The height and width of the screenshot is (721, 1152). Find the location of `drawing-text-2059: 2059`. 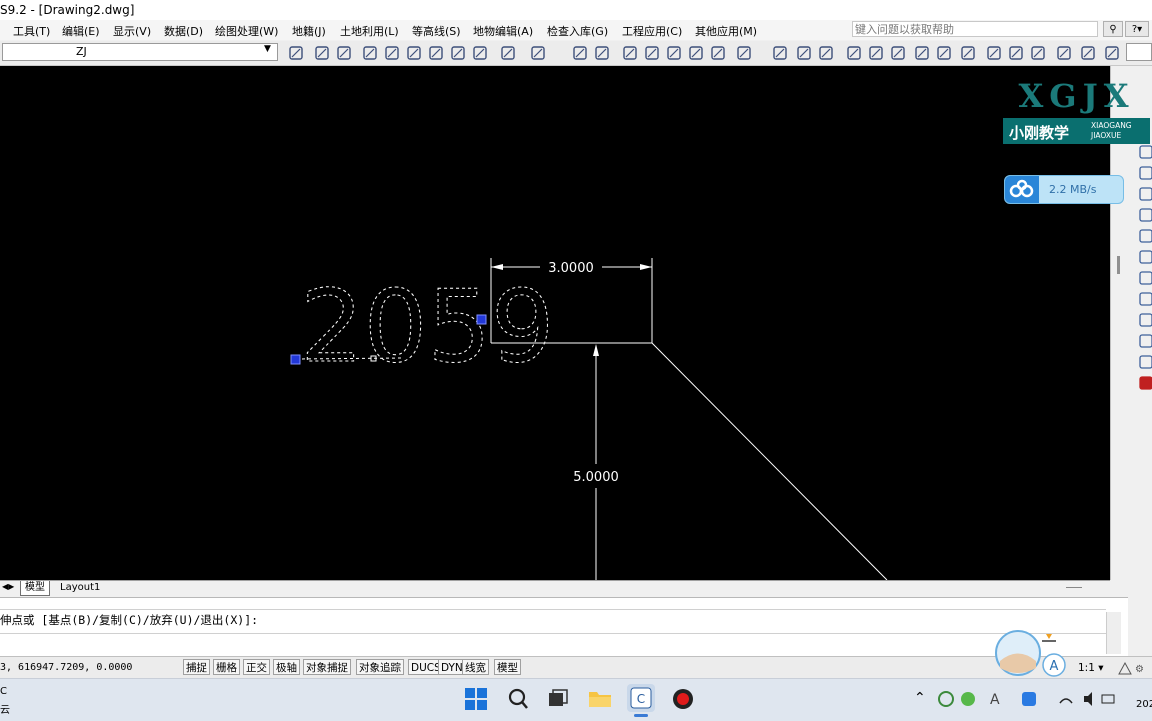

drawing-text-2059: 2059 is located at coordinates (428, 327).